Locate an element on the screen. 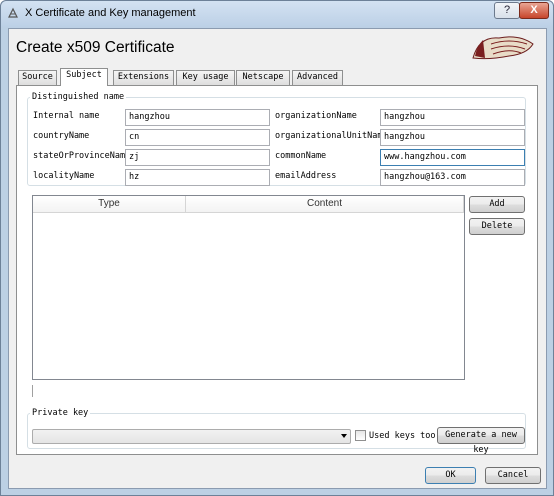 The height and width of the screenshot is (496, 554). state-or-province-name-field: zj is located at coordinates (197, 157).